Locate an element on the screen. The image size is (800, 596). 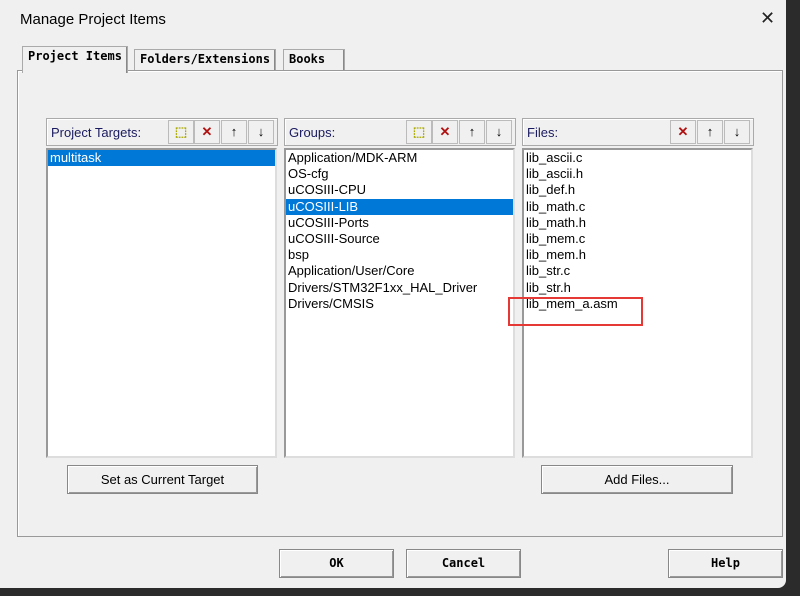
tab-project-items: Project Items is located at coordinates (75, 59).